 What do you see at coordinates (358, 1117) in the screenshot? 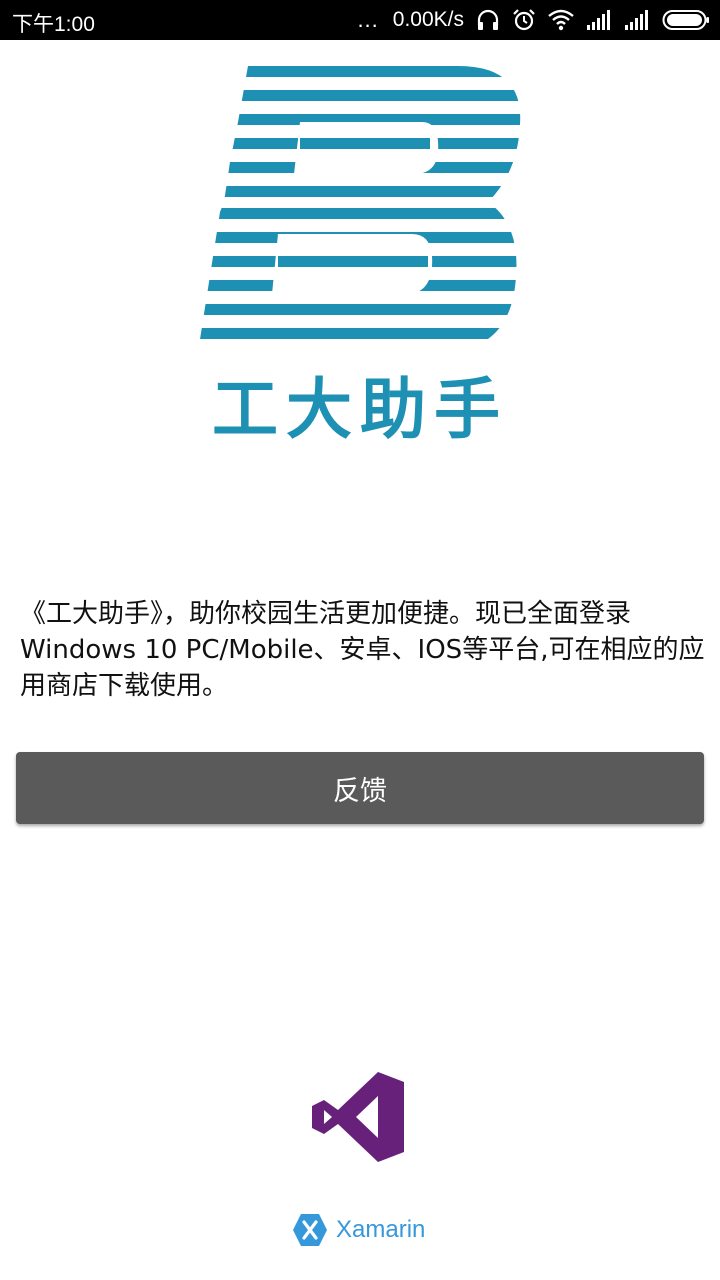
I see `visual-studio-icon` at bounding box center [358, 1117].